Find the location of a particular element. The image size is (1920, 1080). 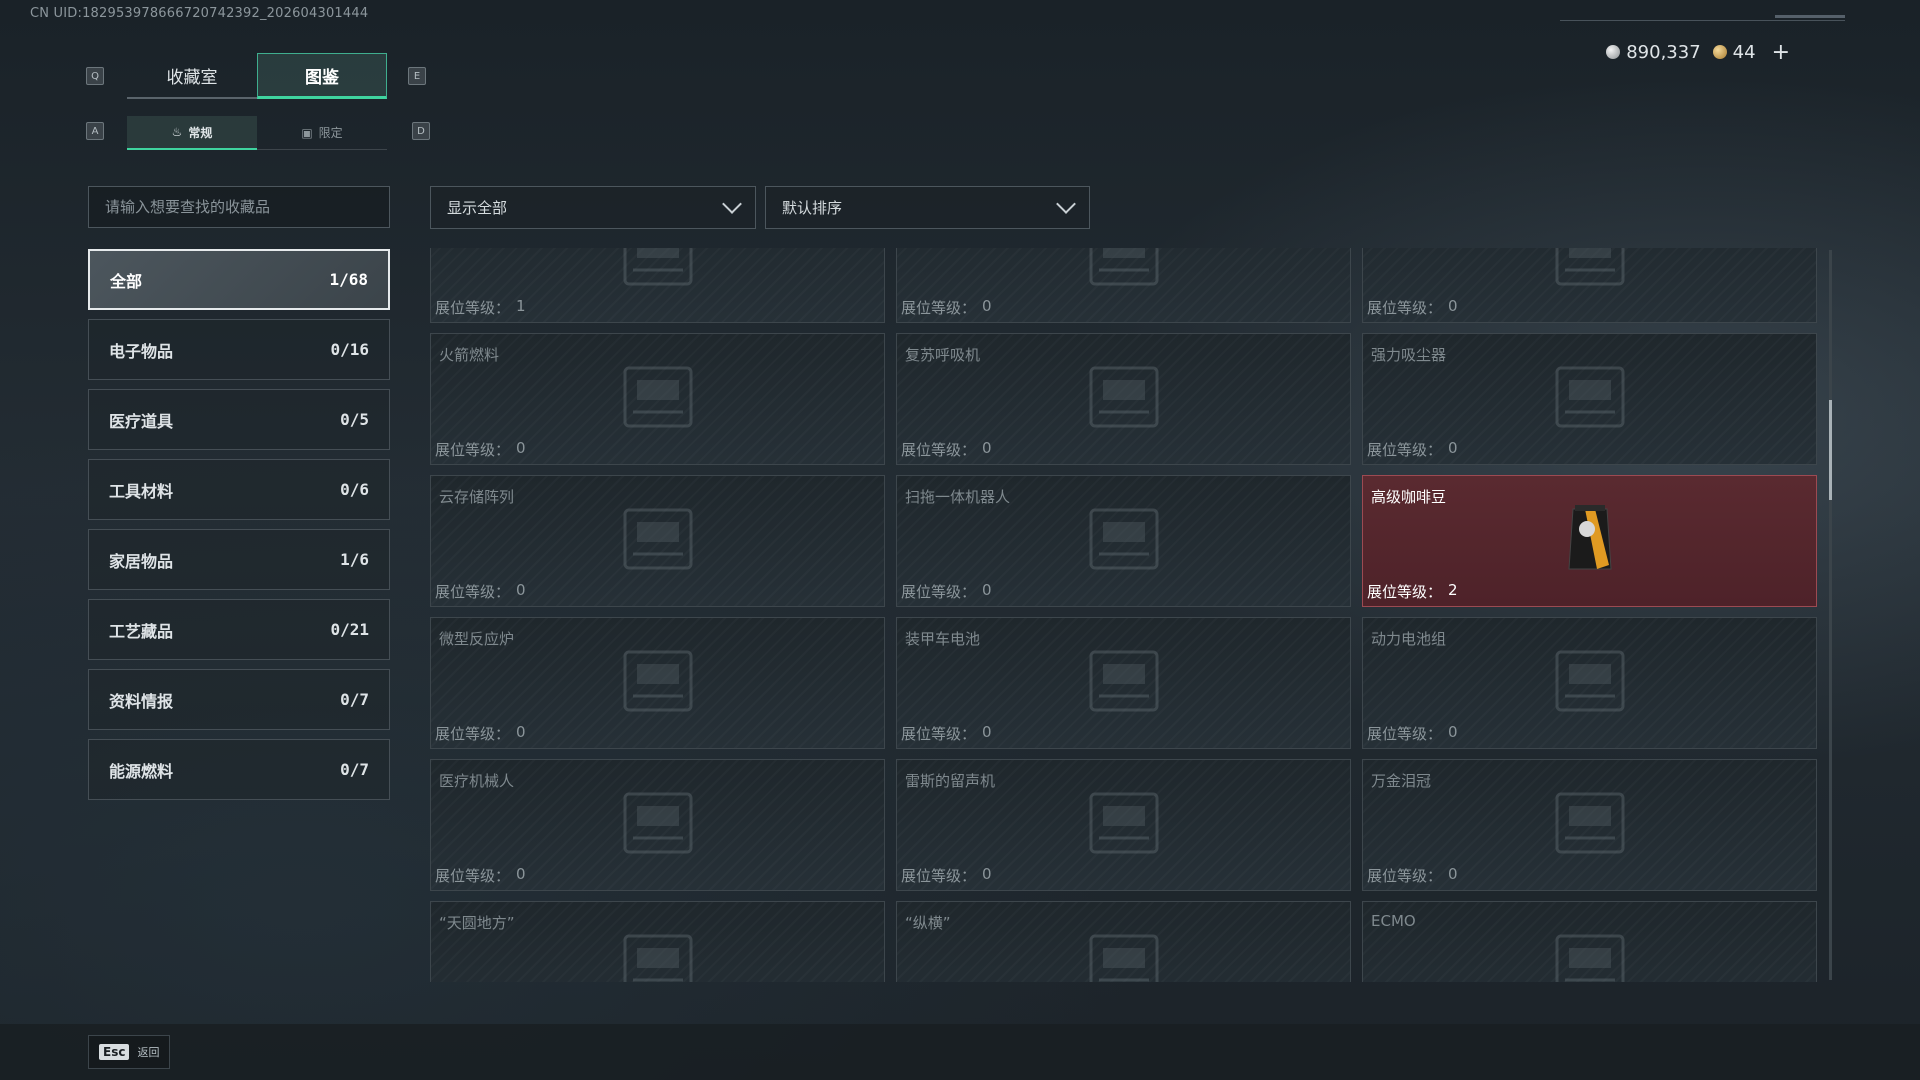

collection-item-card: 扫拖一体机器人展位等级： 0 is located at coordinates (1123, 541).